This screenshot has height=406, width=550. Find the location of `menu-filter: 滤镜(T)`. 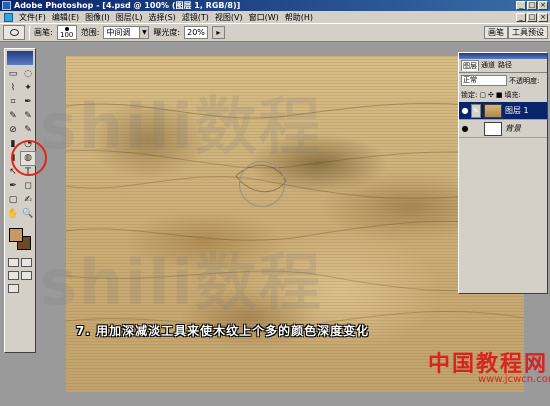

menu-filter: 滤镜(T) is located at coordinates (195, 17).